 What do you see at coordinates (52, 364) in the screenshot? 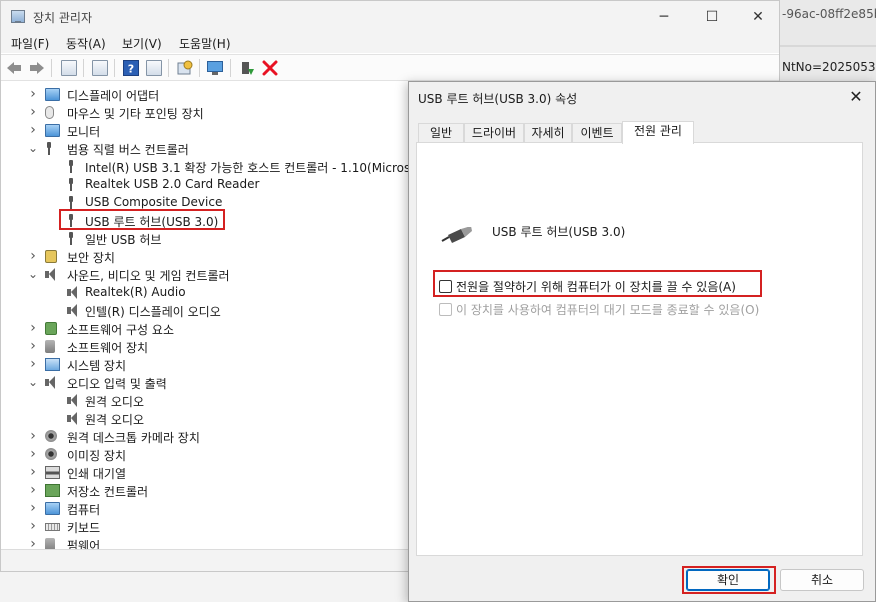
I see `system-icon` at bounding box center [52, 364].